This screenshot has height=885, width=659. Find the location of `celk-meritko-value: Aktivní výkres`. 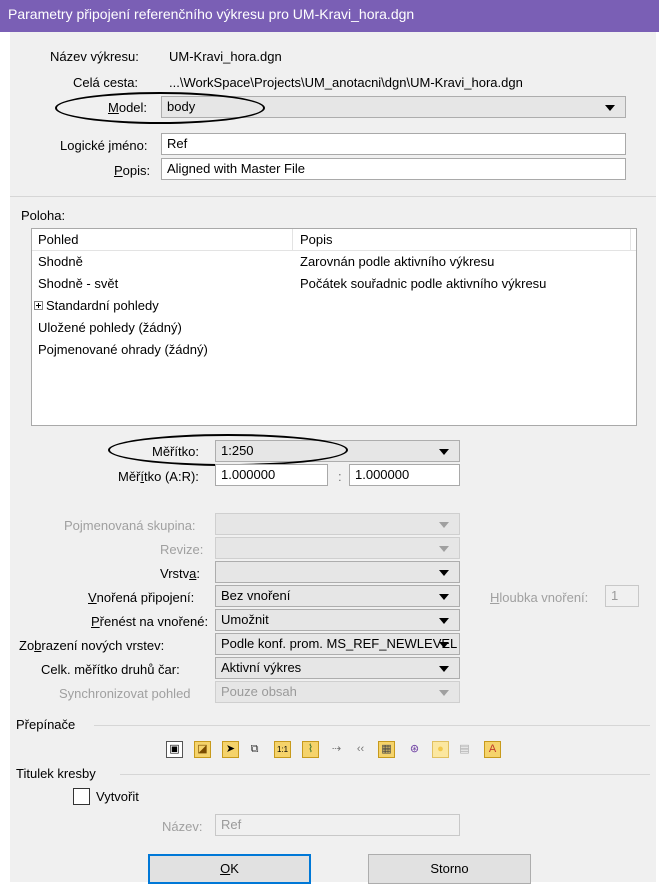

celk-meritko-value: Aktivní výkres is located at coordinates (261, 667).